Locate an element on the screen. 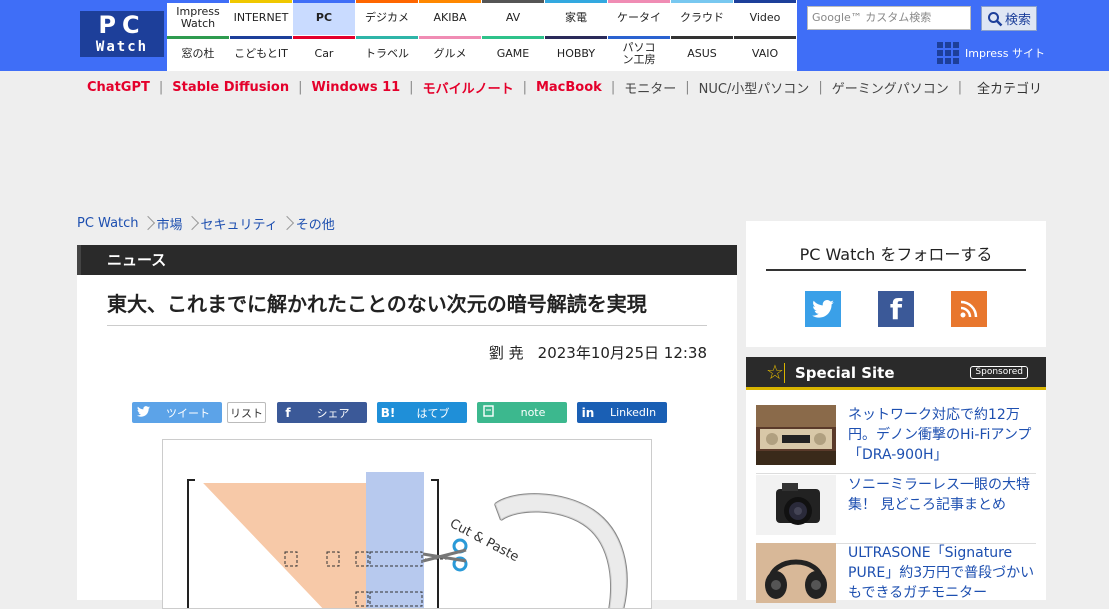 The image size is (1109, 609). nav-label: ASUS is located at coordinates (702, 53).